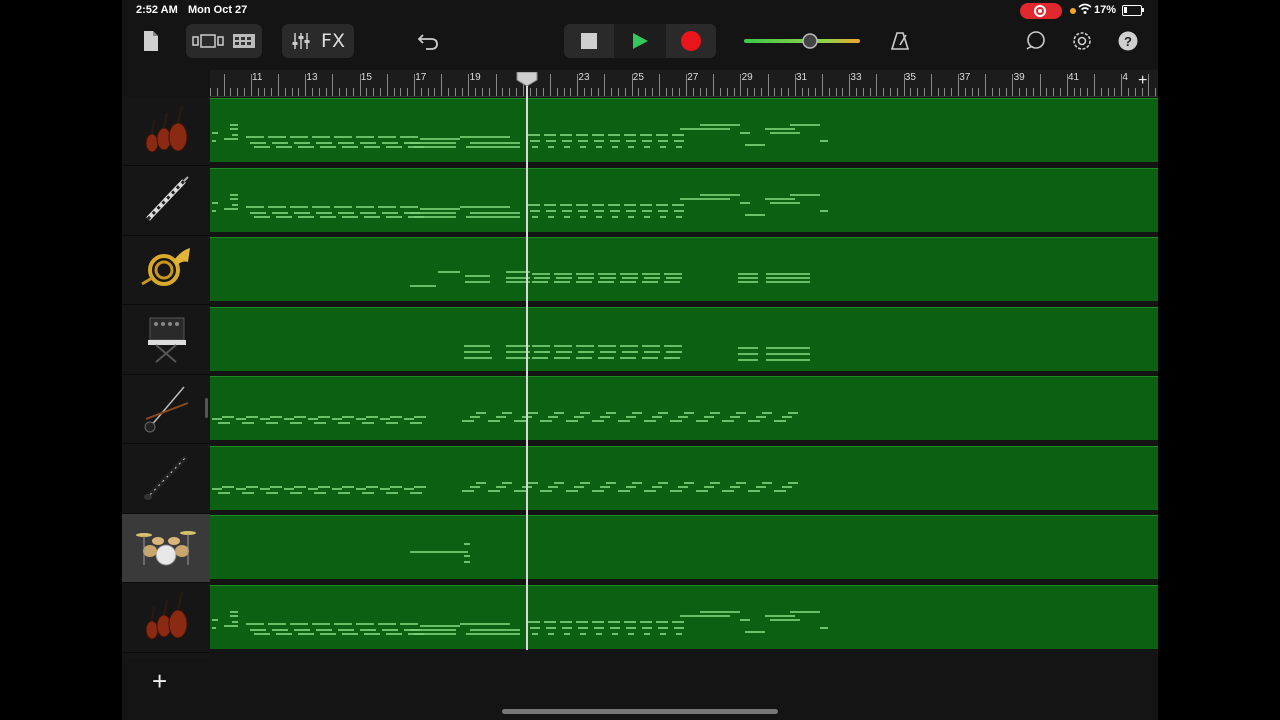 Image resolution: width=1280 pixels, height=720 pixels. What do you see at coordinates (684, 130) in the screenshot?
I see `track-region-strings` at bounding box center [684, 130].